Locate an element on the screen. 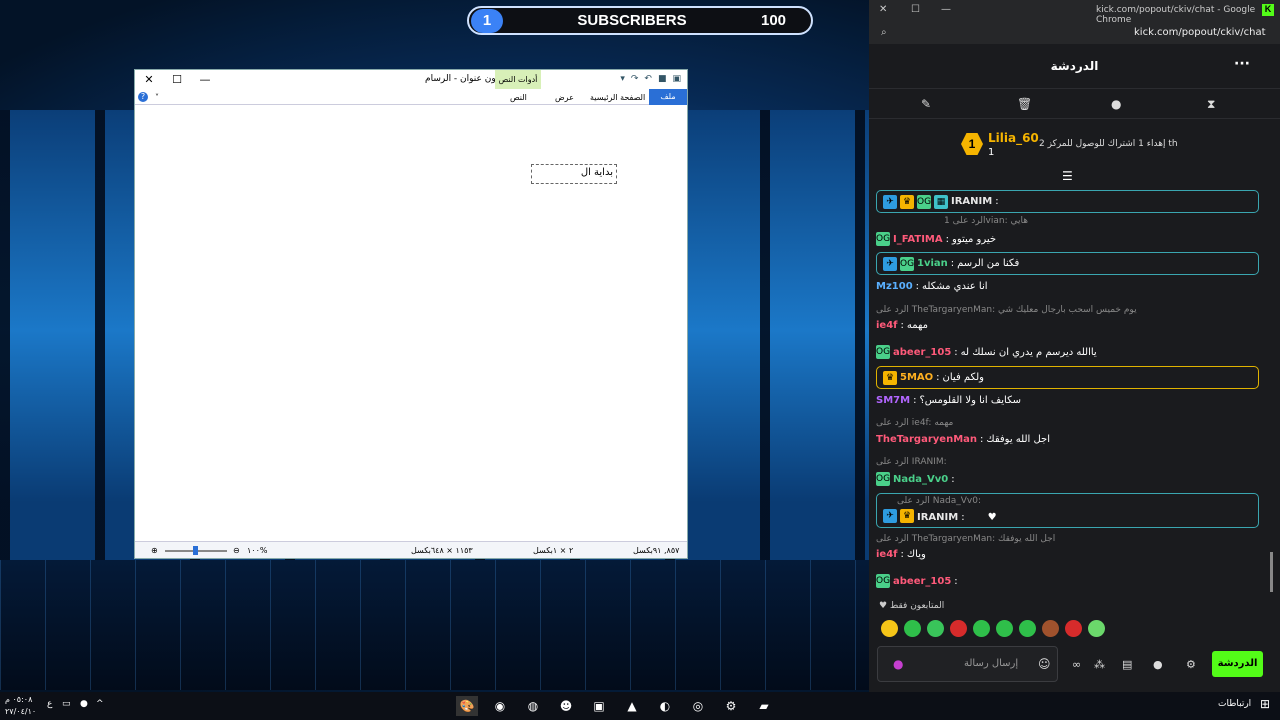 The image size is (1280, 720). pinned-username: Lilia_60 is located at coordinates (1013, 138).